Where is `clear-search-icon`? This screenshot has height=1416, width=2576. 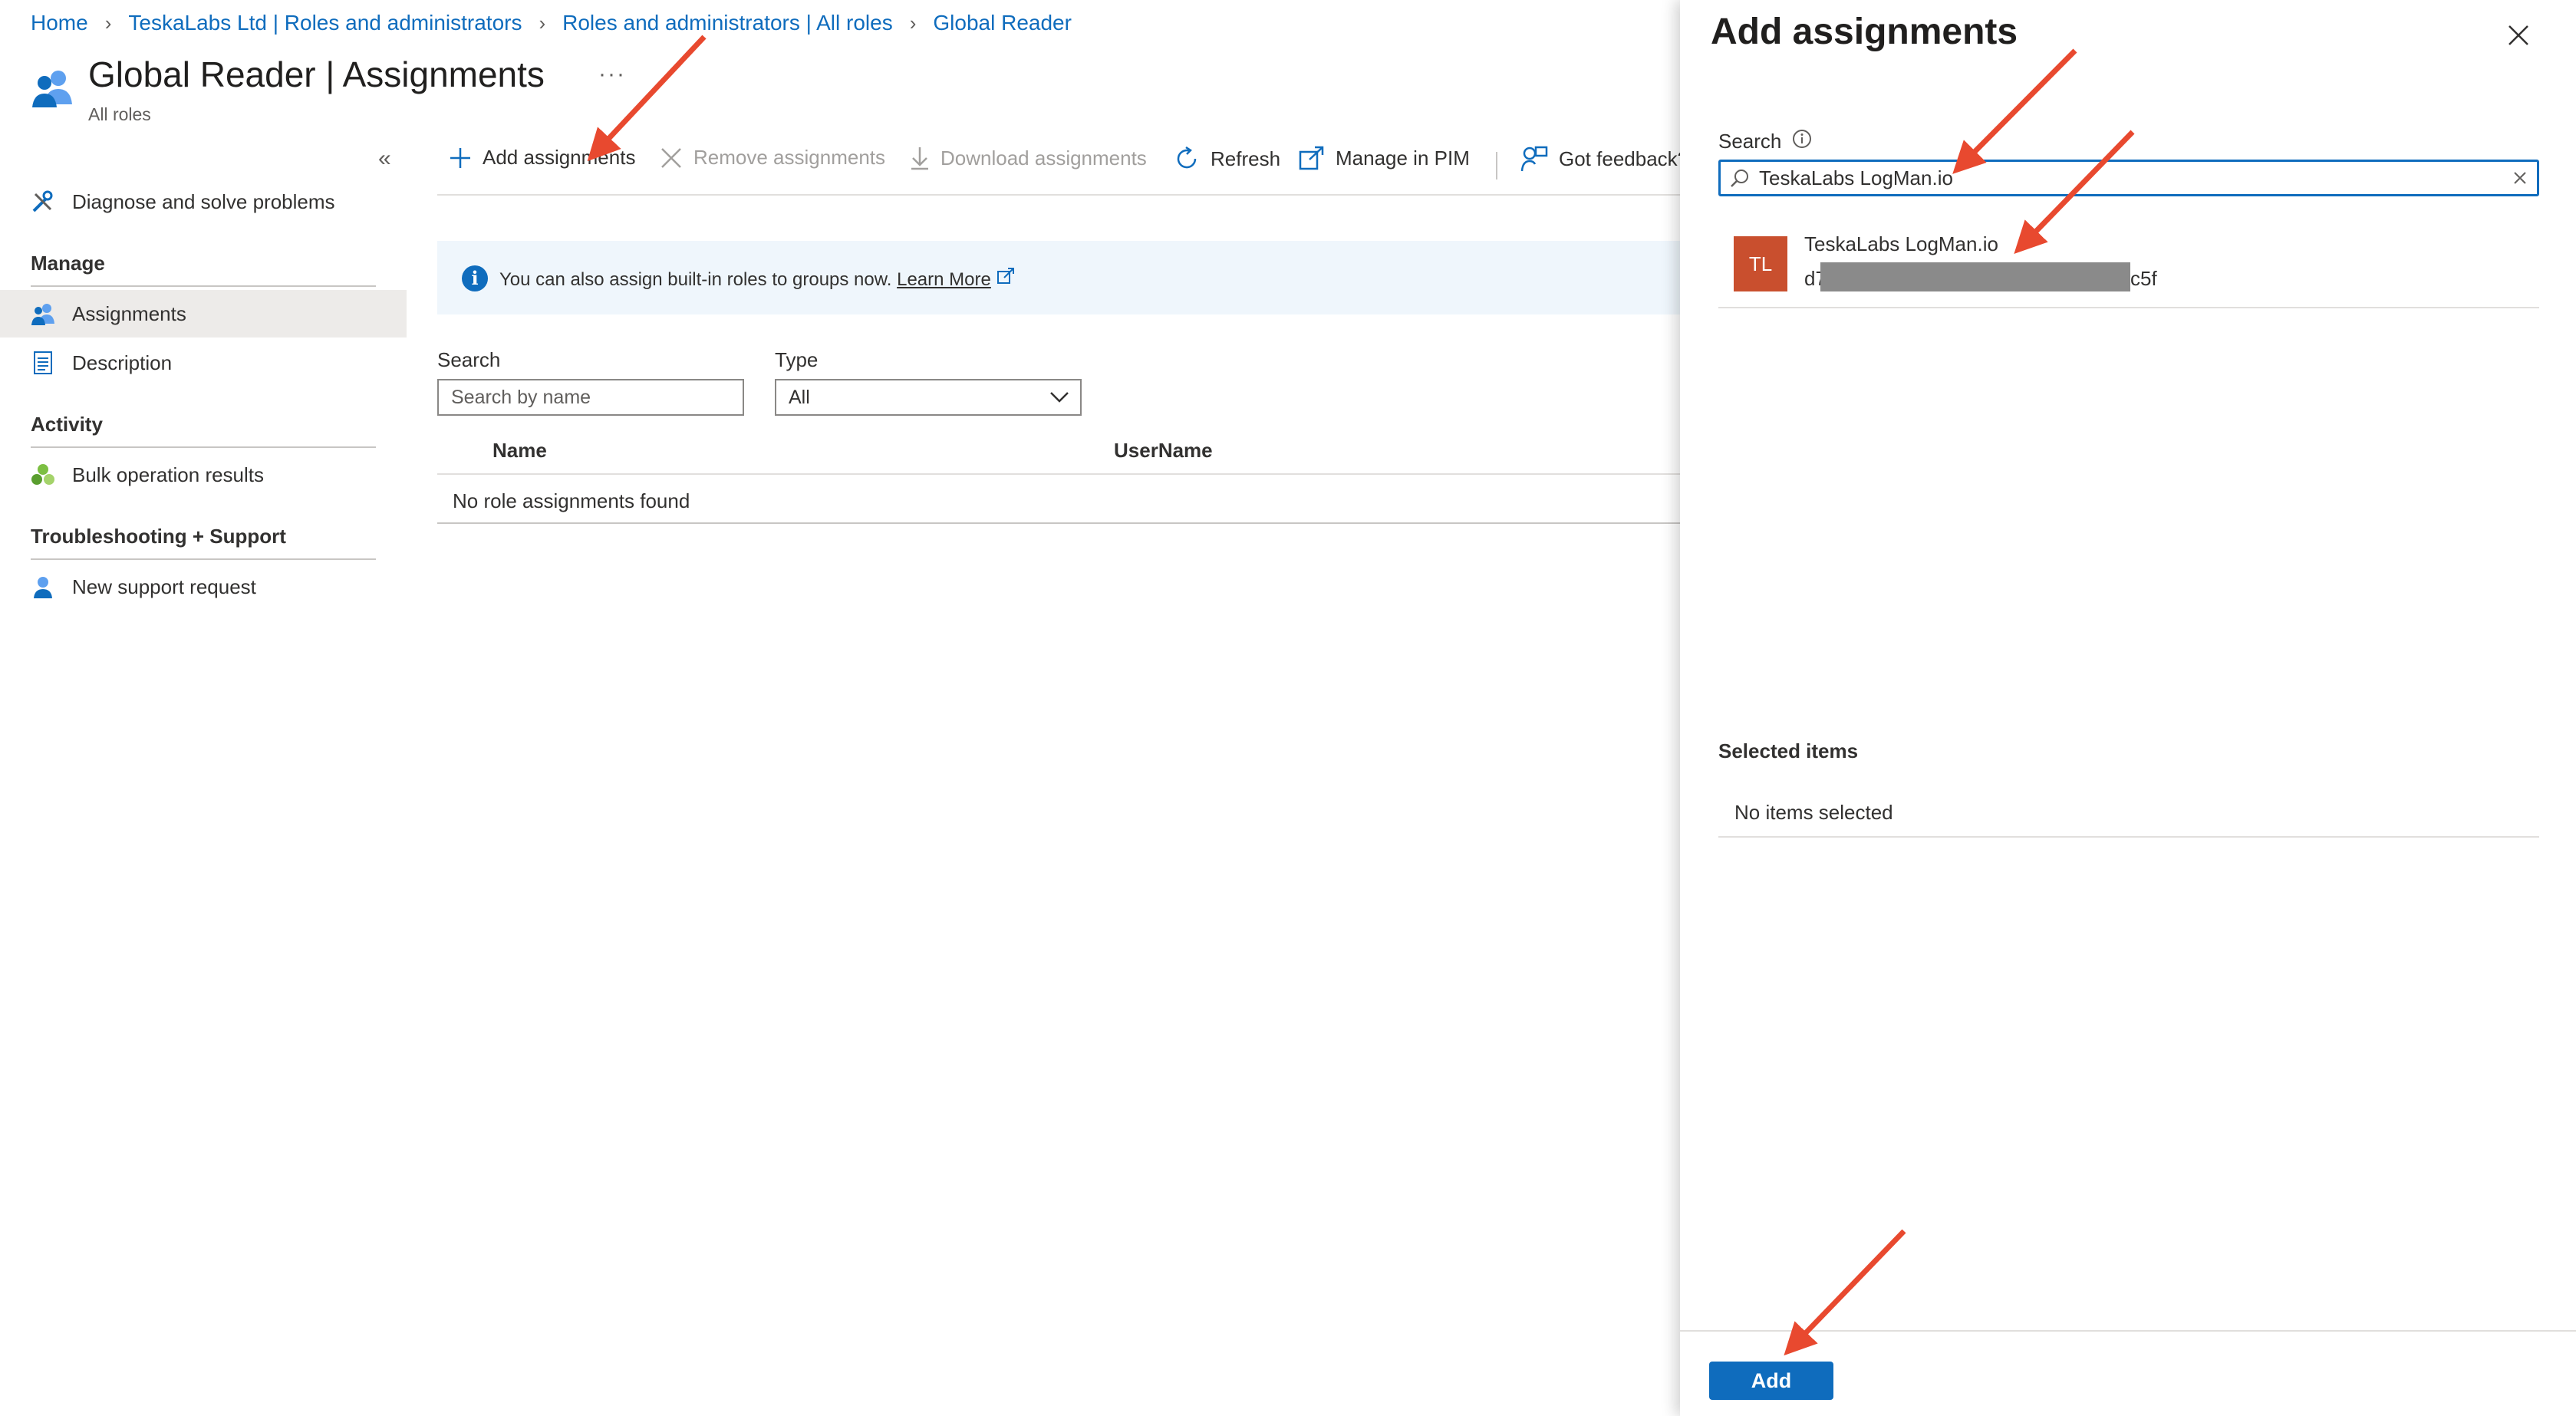 clear-search-icon is located at coordinates (2520, 178).